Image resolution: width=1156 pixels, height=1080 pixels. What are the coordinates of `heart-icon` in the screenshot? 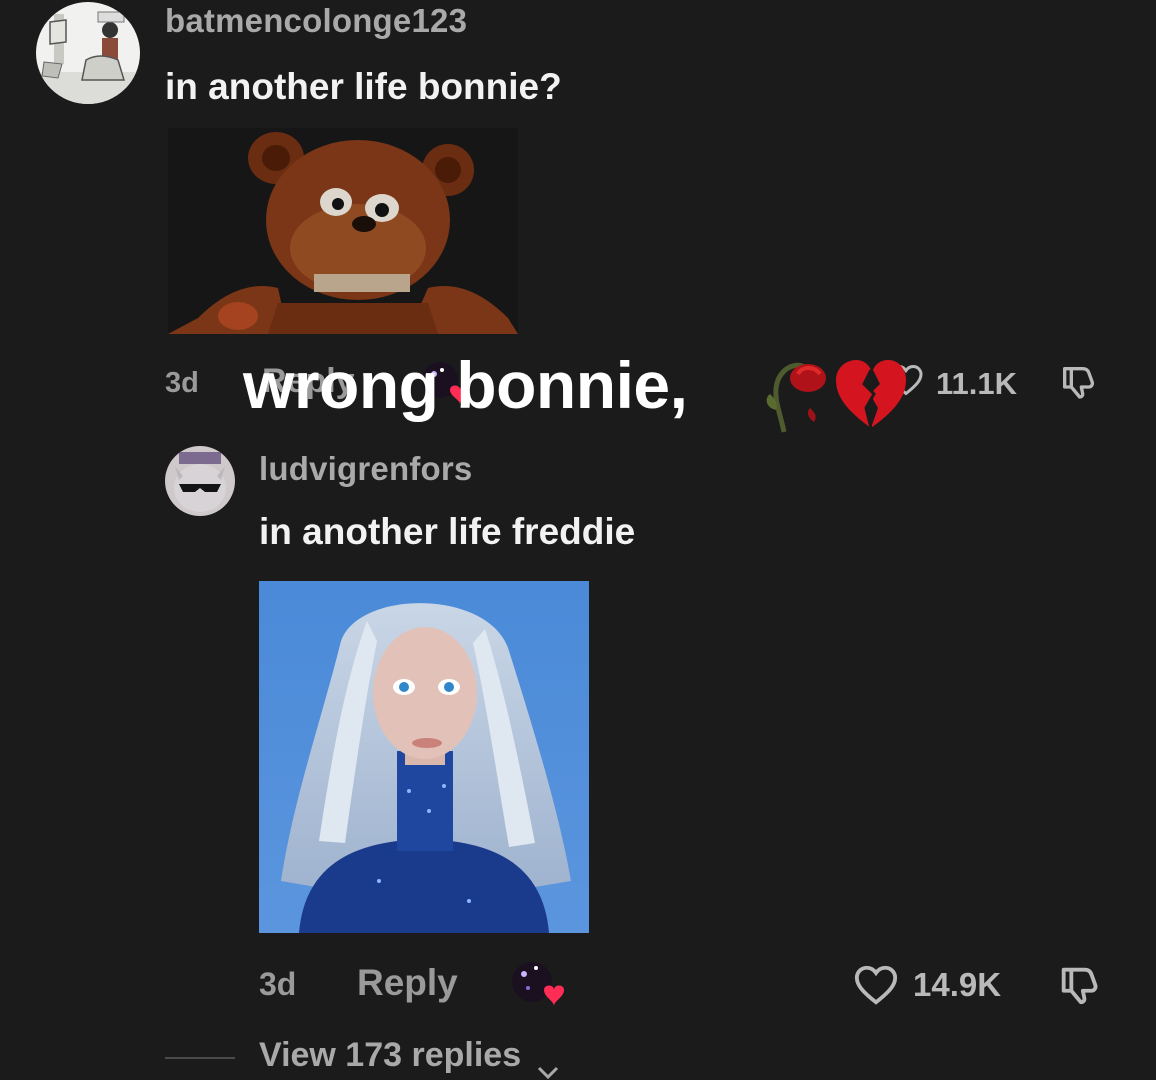 It's located at (876, 985).